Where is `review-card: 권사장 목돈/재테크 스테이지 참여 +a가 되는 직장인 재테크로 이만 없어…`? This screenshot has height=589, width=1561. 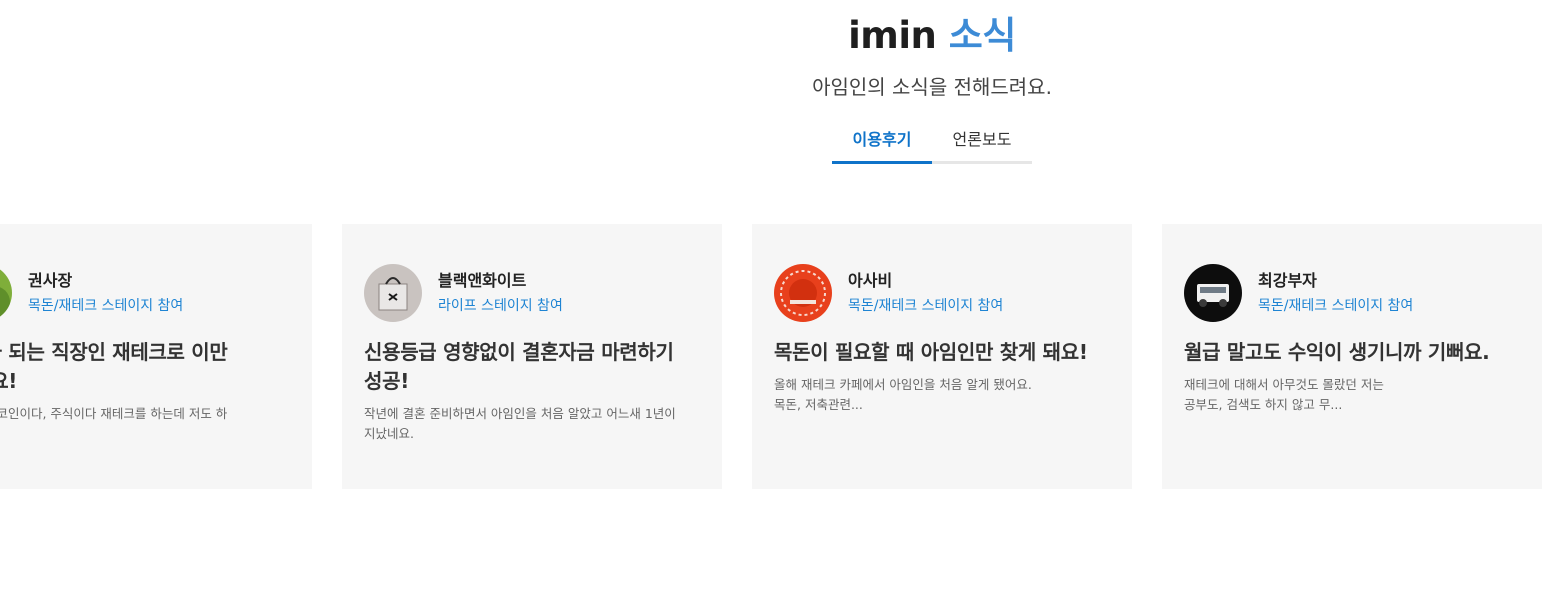 review-card: 권사장 목돈/재테크 스테이지 참여 +a가 되는 직장인 재테크로 이만 없어… is located at coordinates (156, 356).